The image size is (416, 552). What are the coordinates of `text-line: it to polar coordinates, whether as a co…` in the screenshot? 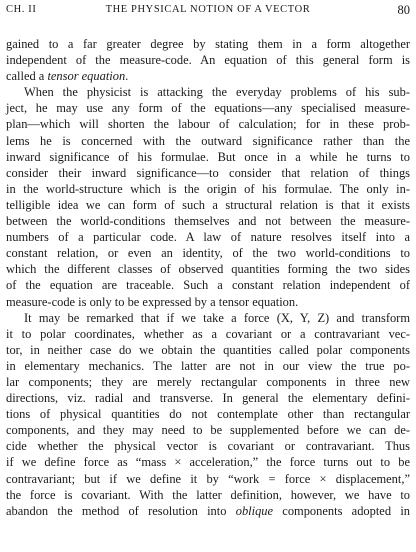 It's located at (208, 333).